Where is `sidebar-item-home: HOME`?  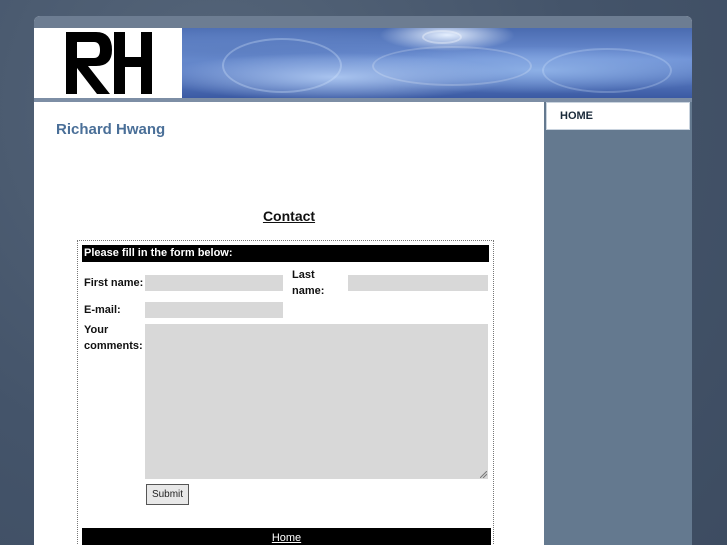 sidebar-item-home: HOME is located at coordinates (618, 116).